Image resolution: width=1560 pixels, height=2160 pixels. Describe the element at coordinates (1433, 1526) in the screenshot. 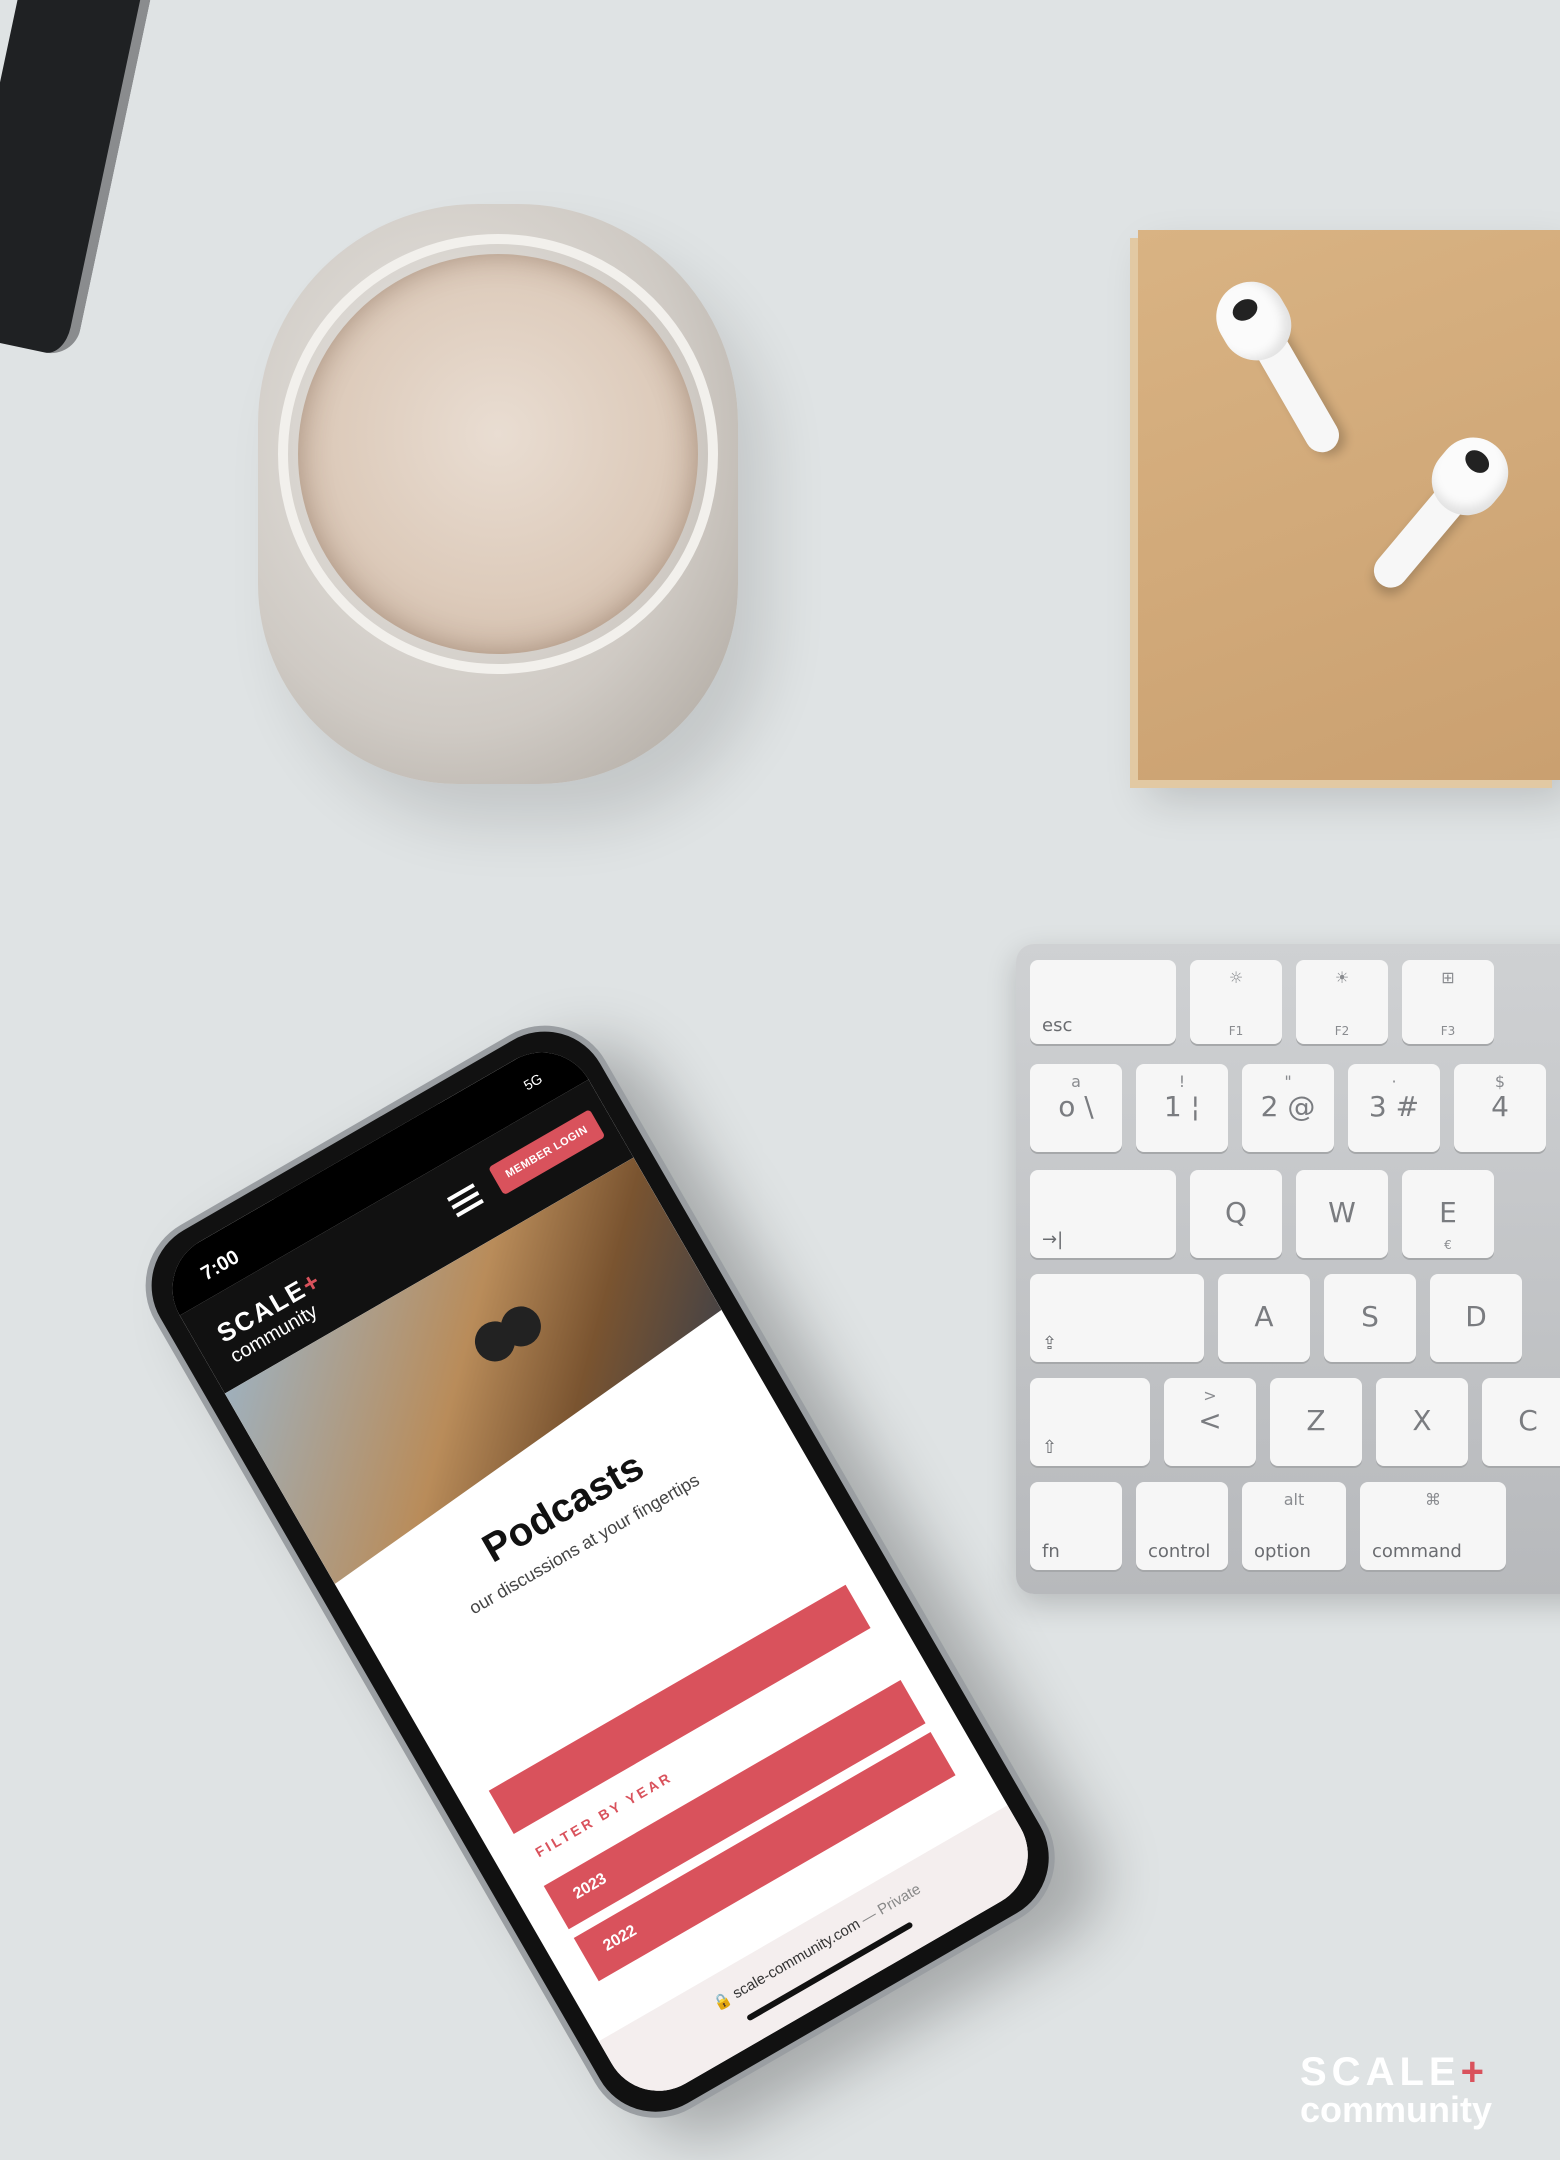

I see `key-command: ⌘ command` at that location.